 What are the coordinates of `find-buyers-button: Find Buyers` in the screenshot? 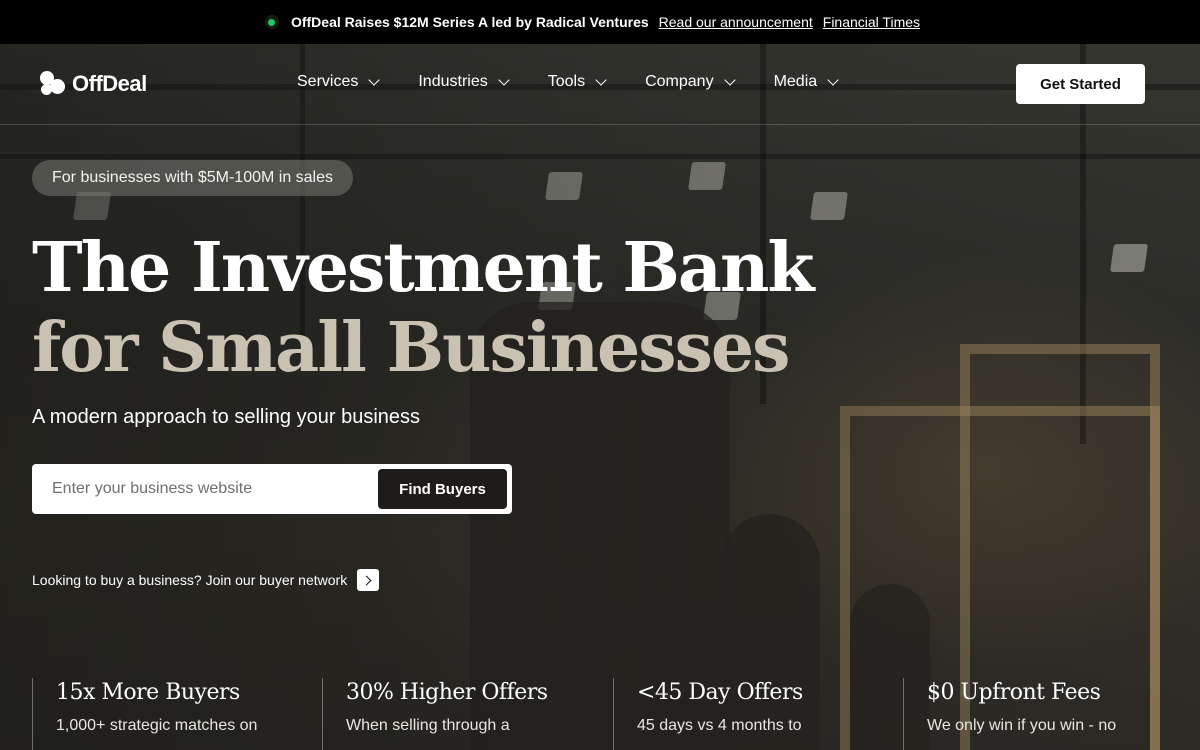 It's located at (442, 489).